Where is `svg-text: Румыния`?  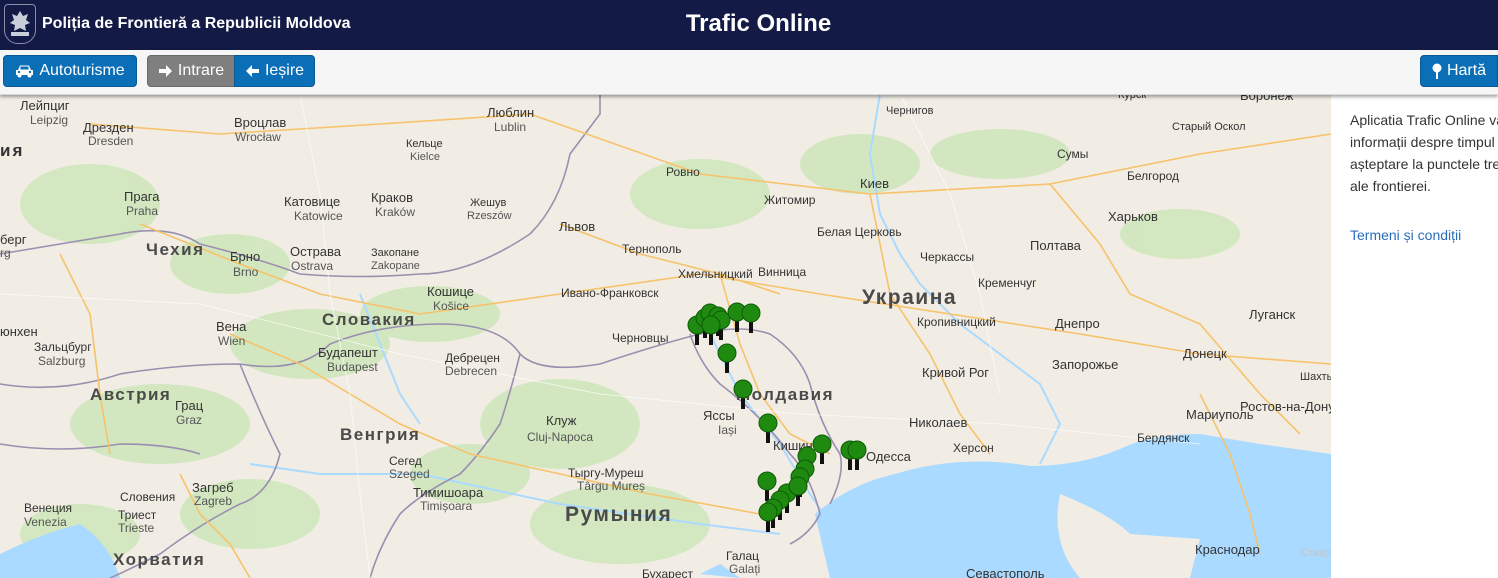
svg-text: Румыния is located at coordinates (618, 514).